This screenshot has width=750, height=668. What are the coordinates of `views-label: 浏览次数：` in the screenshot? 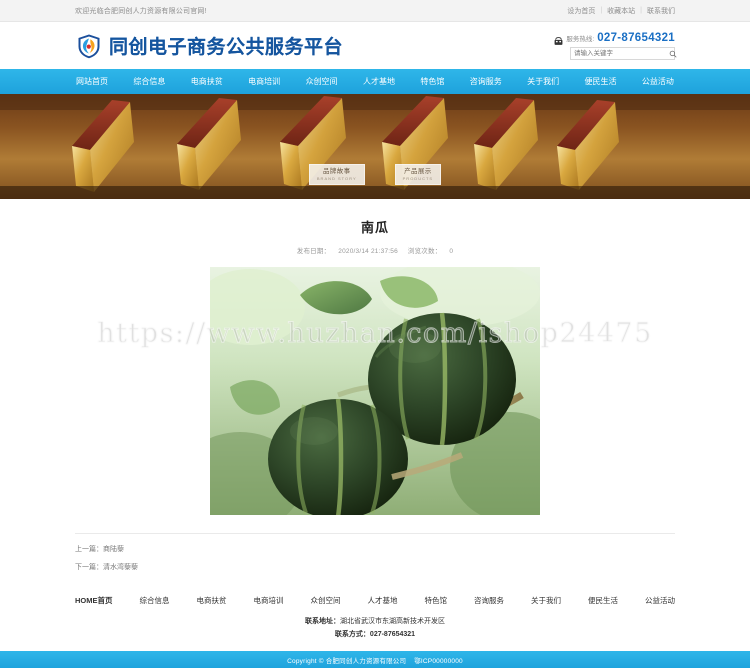 It's located at (424, 251).